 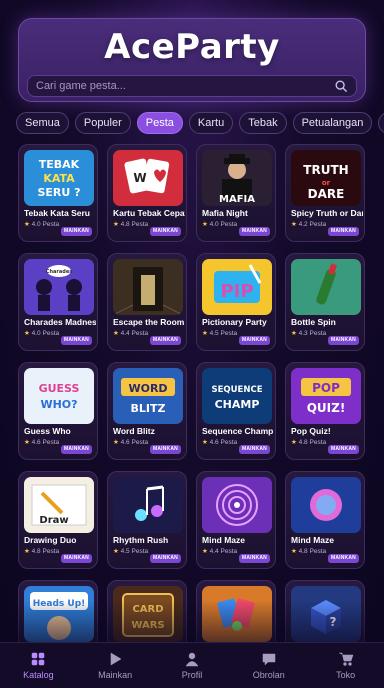 I want to click on game-thumbnail: PIP, so click(x=237, y=287).